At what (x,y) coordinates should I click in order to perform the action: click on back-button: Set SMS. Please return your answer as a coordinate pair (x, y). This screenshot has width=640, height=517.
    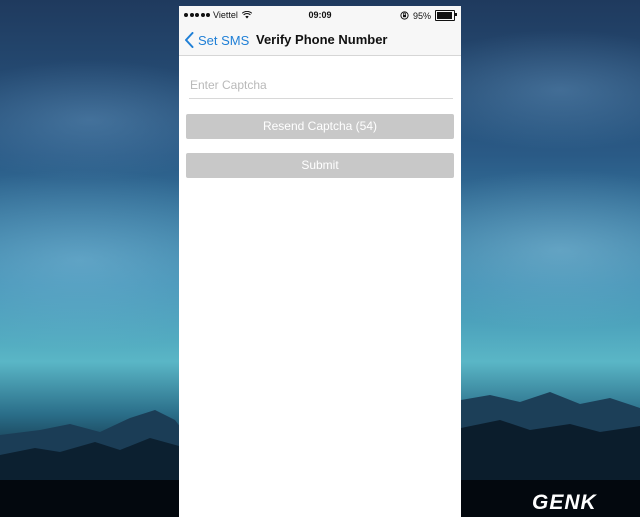
    Looking at the image, I should click on (216, 40).